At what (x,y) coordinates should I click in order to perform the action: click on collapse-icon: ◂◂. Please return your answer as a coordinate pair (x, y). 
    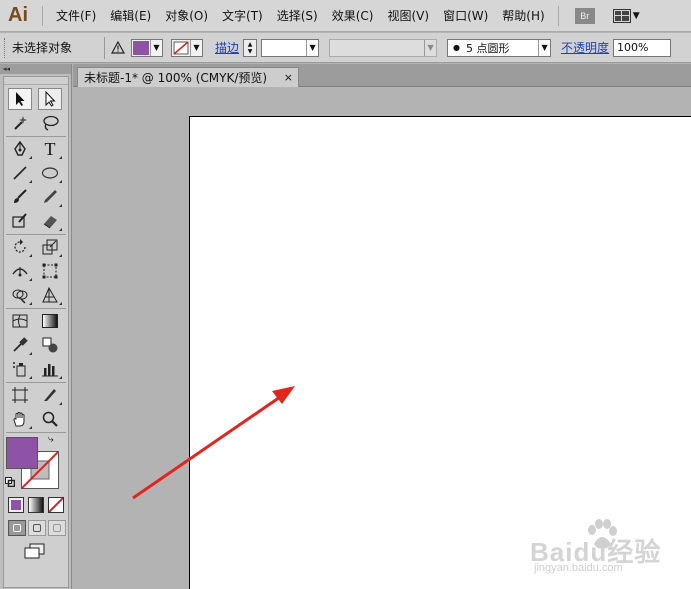
    Looking at the image, I should click on (7, 69).